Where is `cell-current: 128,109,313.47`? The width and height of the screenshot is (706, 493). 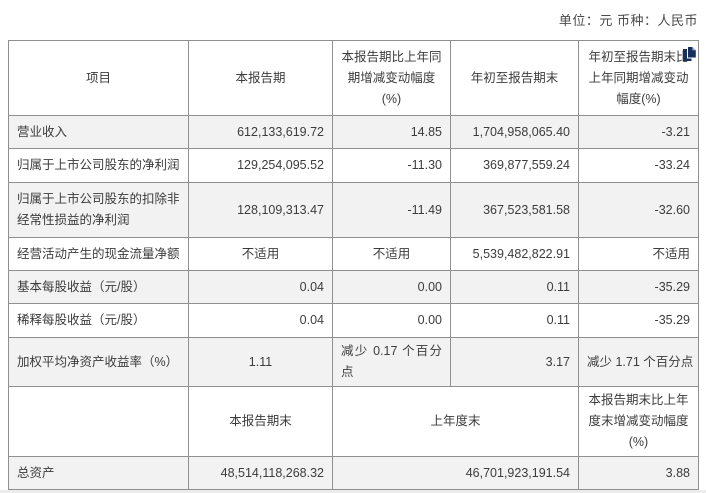
cell-current: 128,109,313.47 is located at coordinates (260, 210).